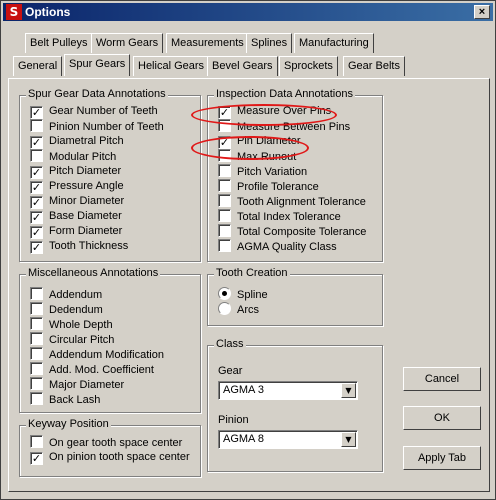 The image size is (496, 500). Describe the element at coordinates (482, 12) in the screenshot. I see `close-button: ×` at that location.